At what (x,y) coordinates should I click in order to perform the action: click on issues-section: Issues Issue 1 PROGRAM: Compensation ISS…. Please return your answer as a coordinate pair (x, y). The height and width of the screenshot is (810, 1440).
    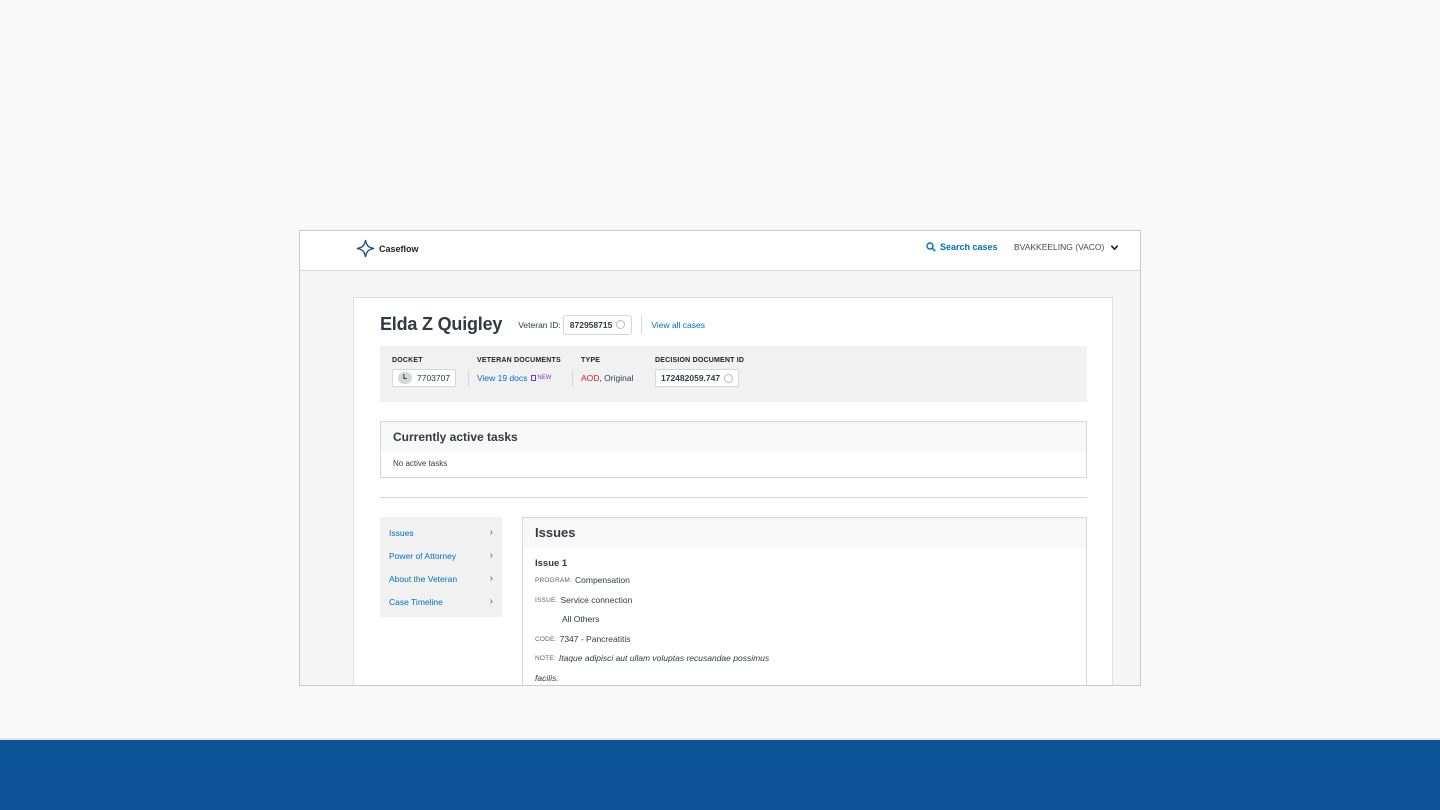
    Looking at the image, I should click on (804, 601).